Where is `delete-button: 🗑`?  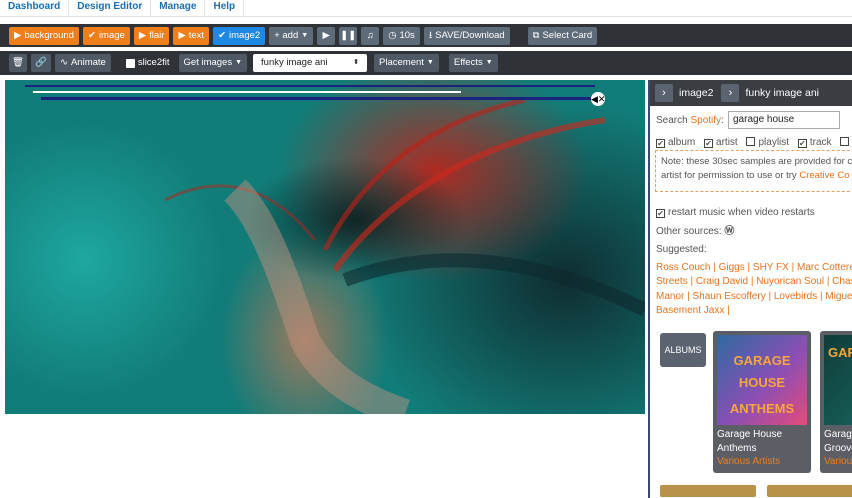
delete-button: 🗑 is located at coordinates (18, 63).